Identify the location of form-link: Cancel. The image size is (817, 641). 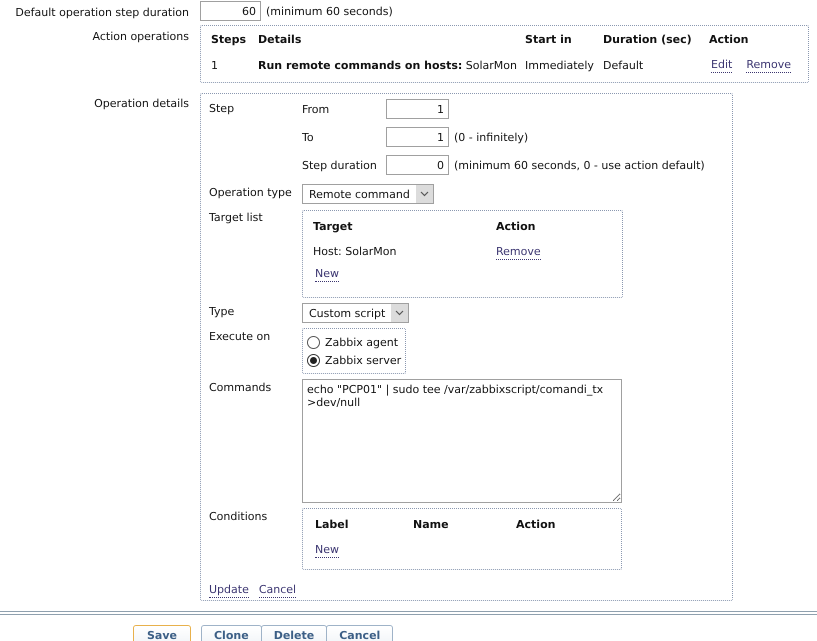
(277, 590).